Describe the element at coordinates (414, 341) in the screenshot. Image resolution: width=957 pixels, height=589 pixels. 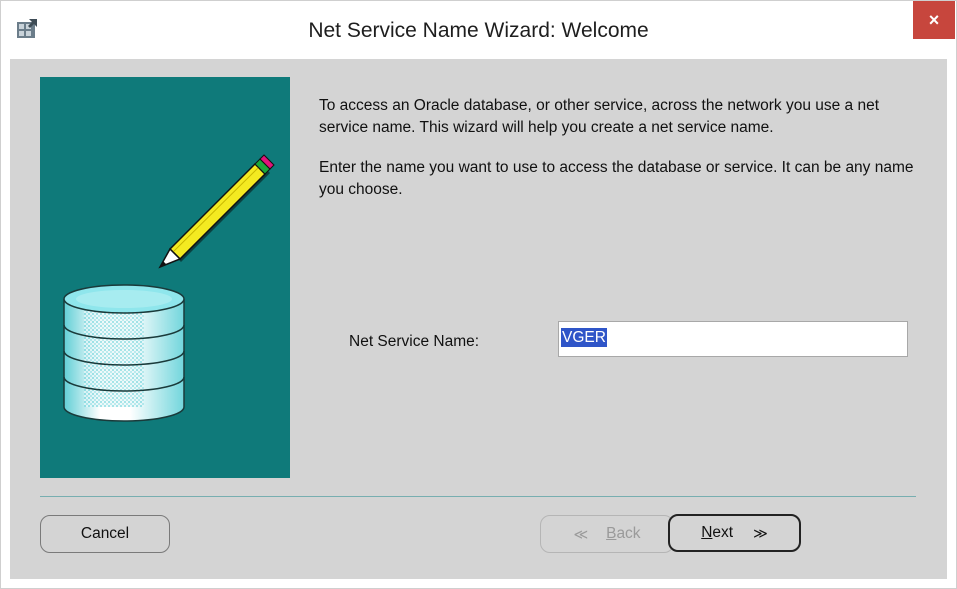
I see `net-service-name-label: Net Service Name:` at that location.